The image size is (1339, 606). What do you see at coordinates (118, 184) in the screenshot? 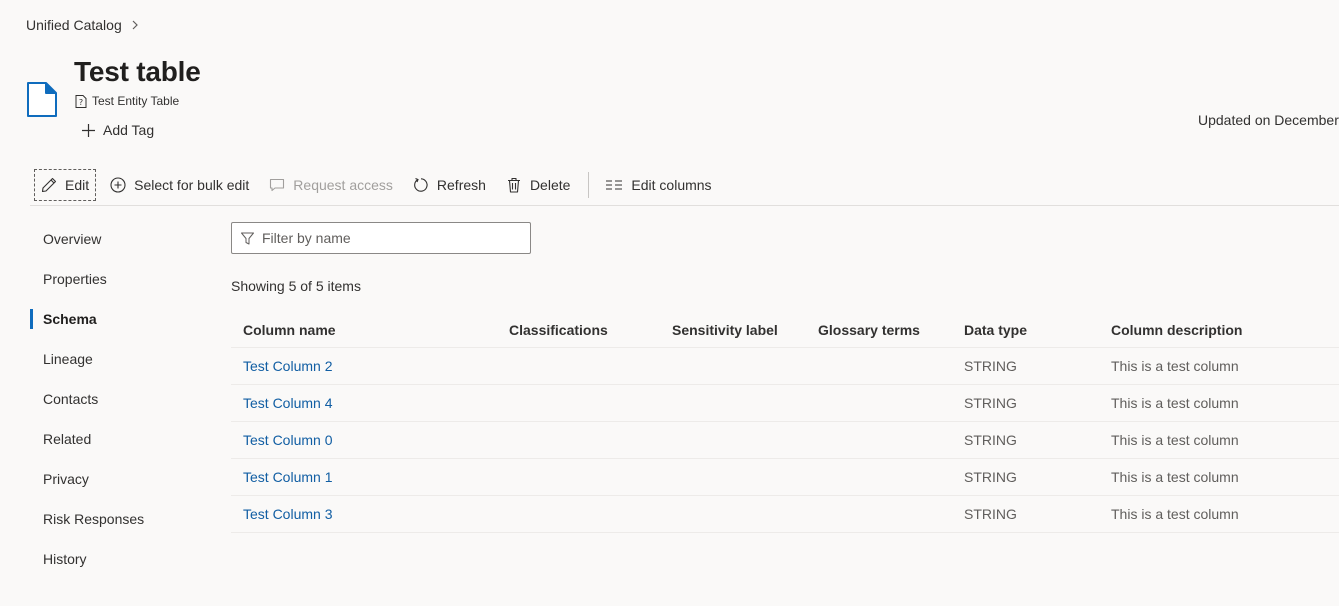
I see `add-circle-icon` at bounding box center [118, 184].